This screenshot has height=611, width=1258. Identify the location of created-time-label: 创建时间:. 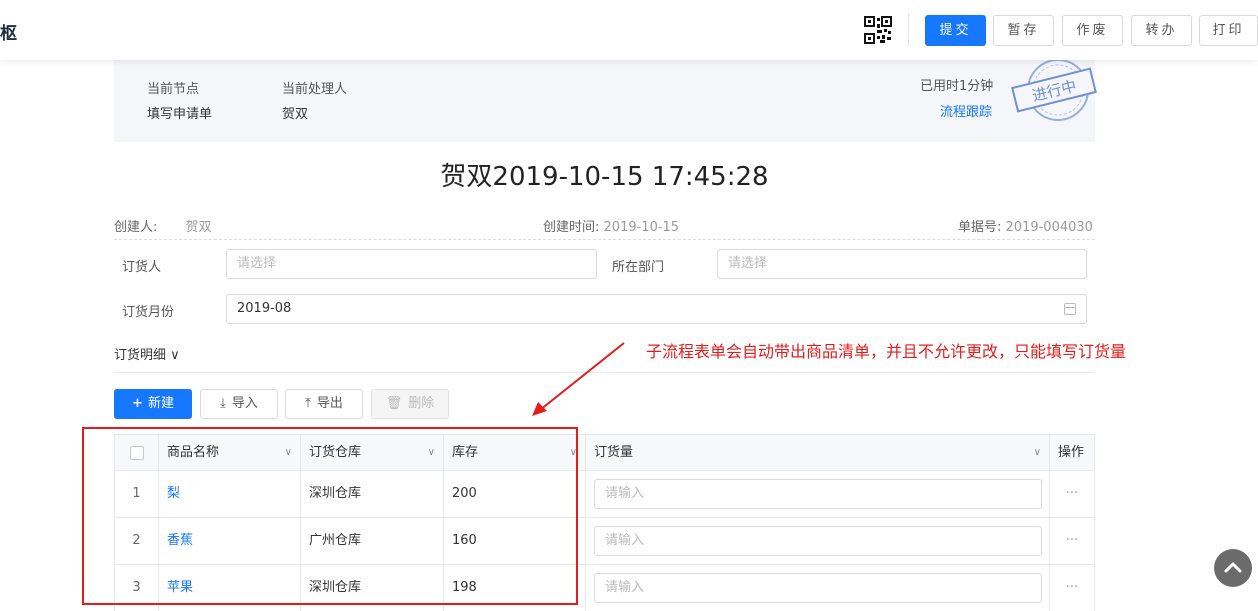
(571, 227).